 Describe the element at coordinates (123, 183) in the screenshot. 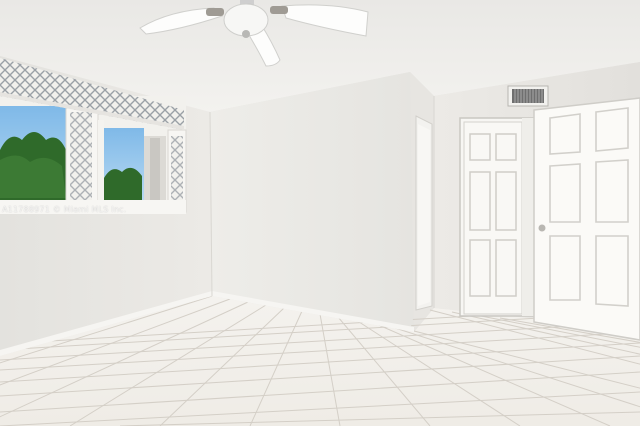

I see `trees-right` at that location.